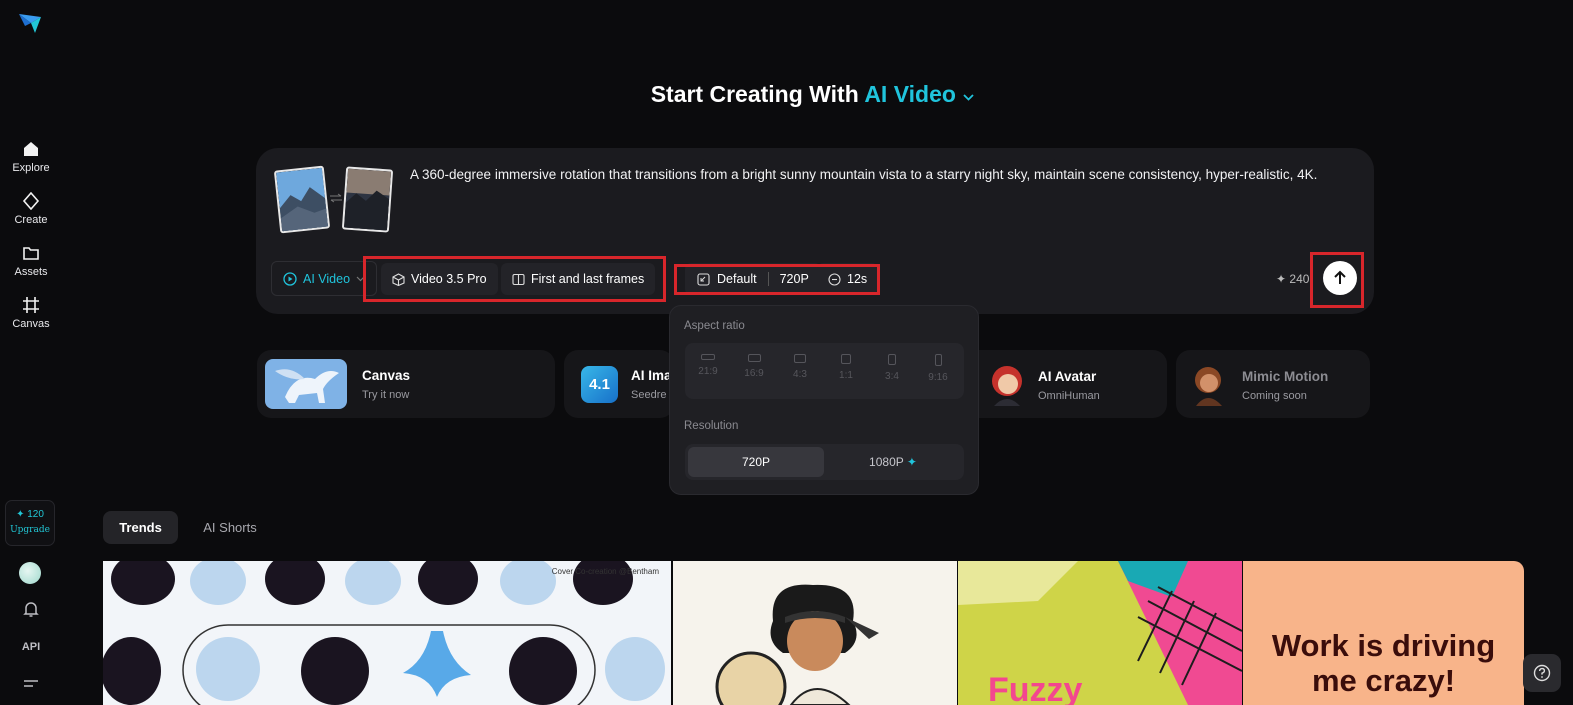 This screenshot has width=1573, height=705. I want to click on ratio-option-4-3: 4:3, so click(800, 371).